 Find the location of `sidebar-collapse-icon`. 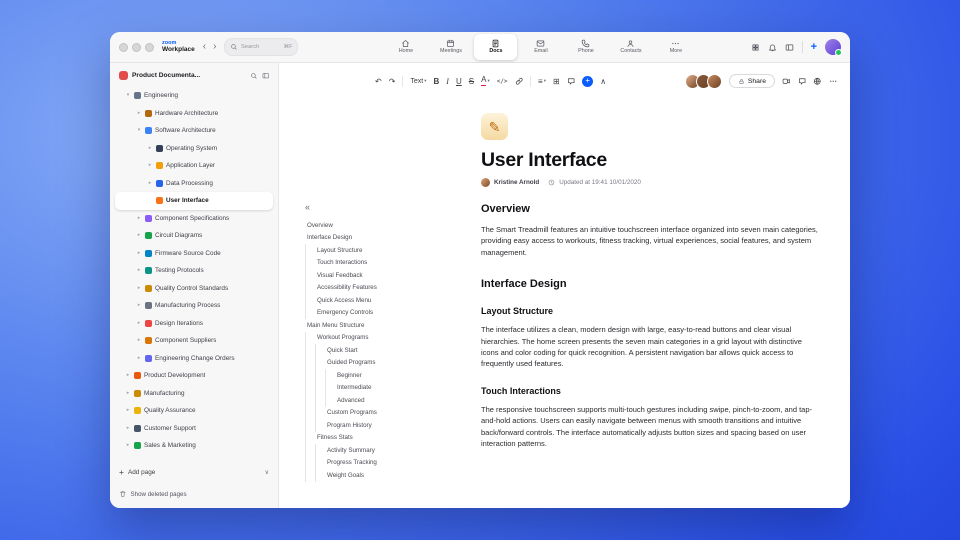

sidebar-collapse-icon is located at coordinates (266, 76).